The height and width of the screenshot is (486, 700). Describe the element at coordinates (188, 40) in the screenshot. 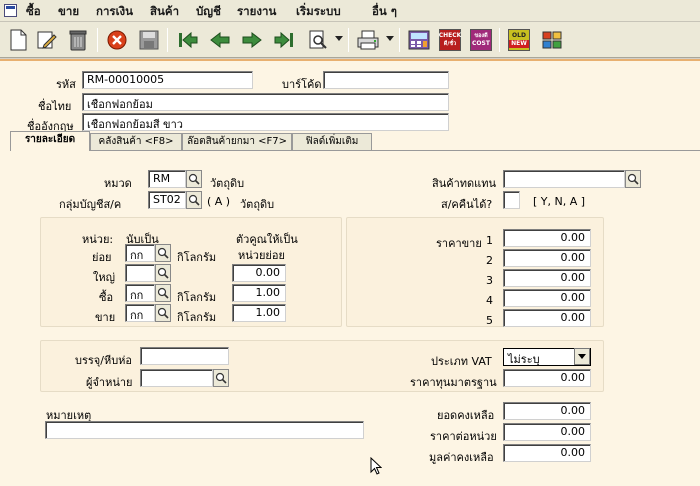

I see `first-record-button` at that location.